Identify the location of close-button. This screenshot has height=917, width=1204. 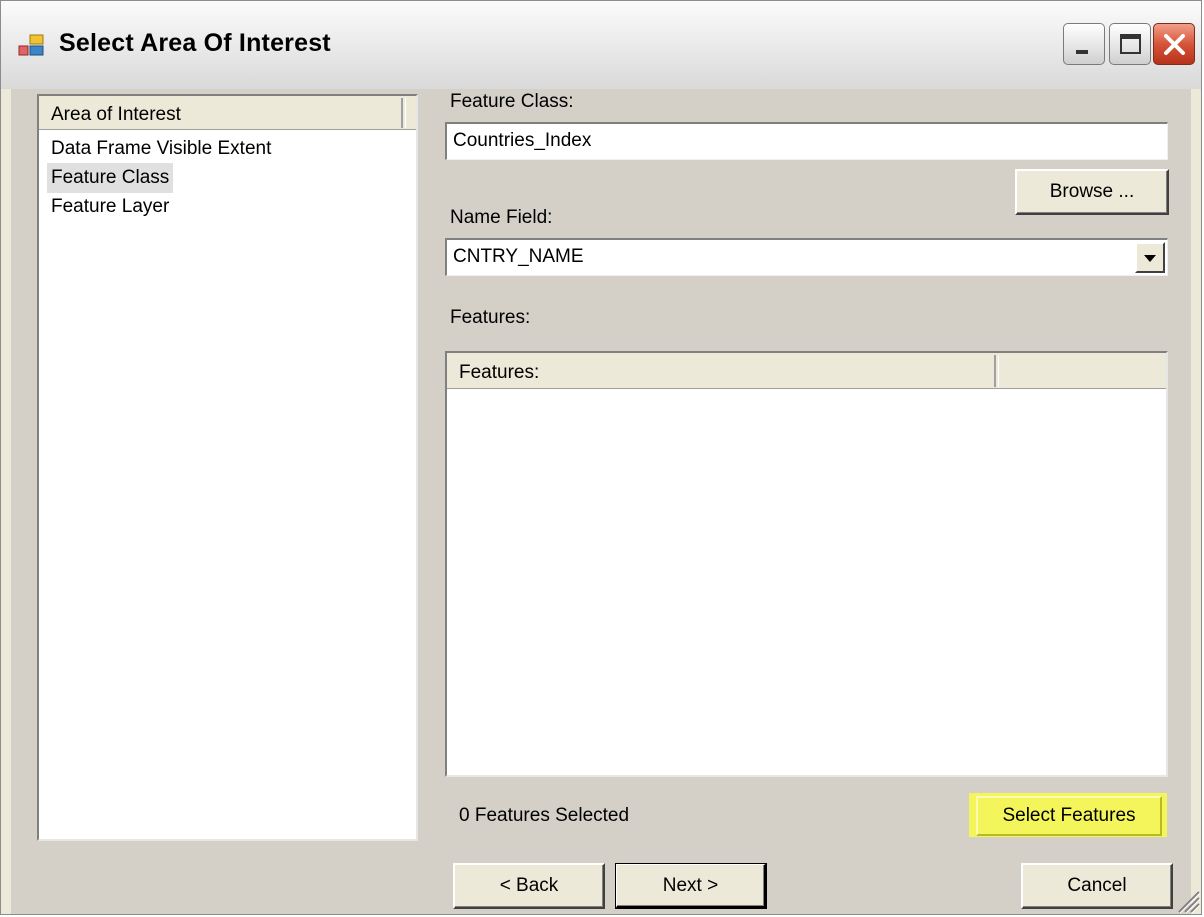
(1174, 44).